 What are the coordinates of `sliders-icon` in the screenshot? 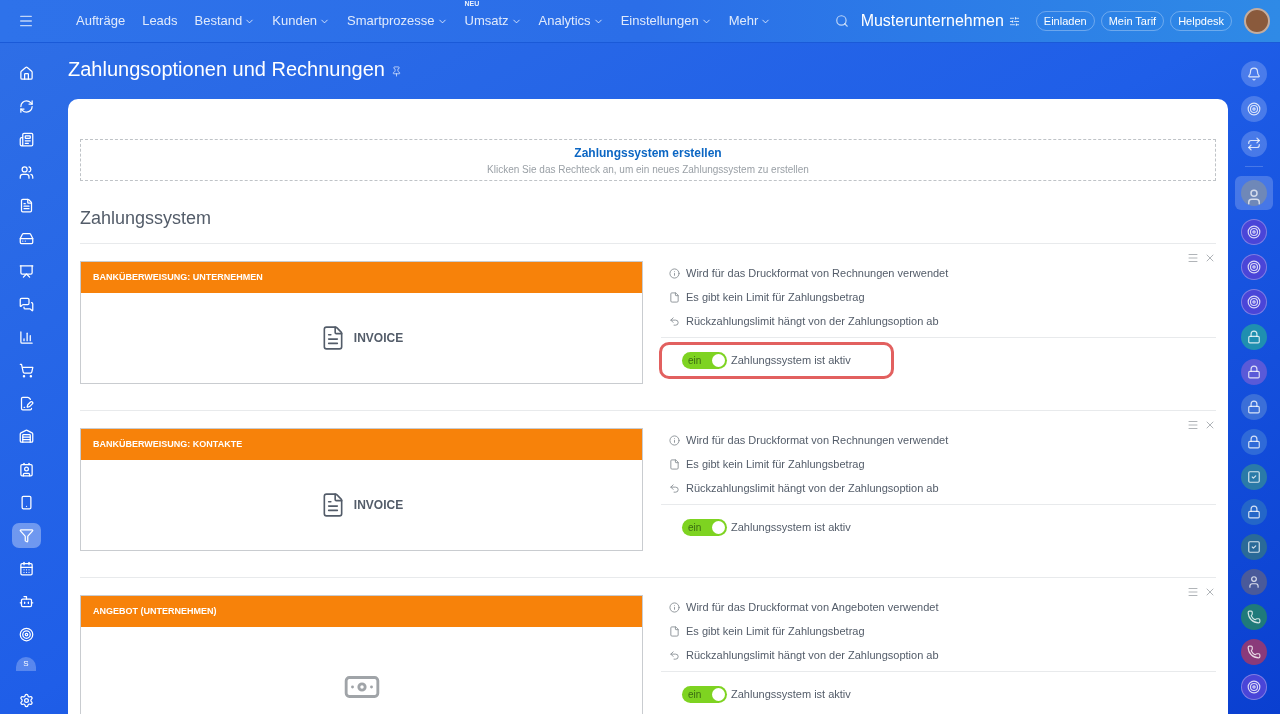 It's located at (1014, 21).